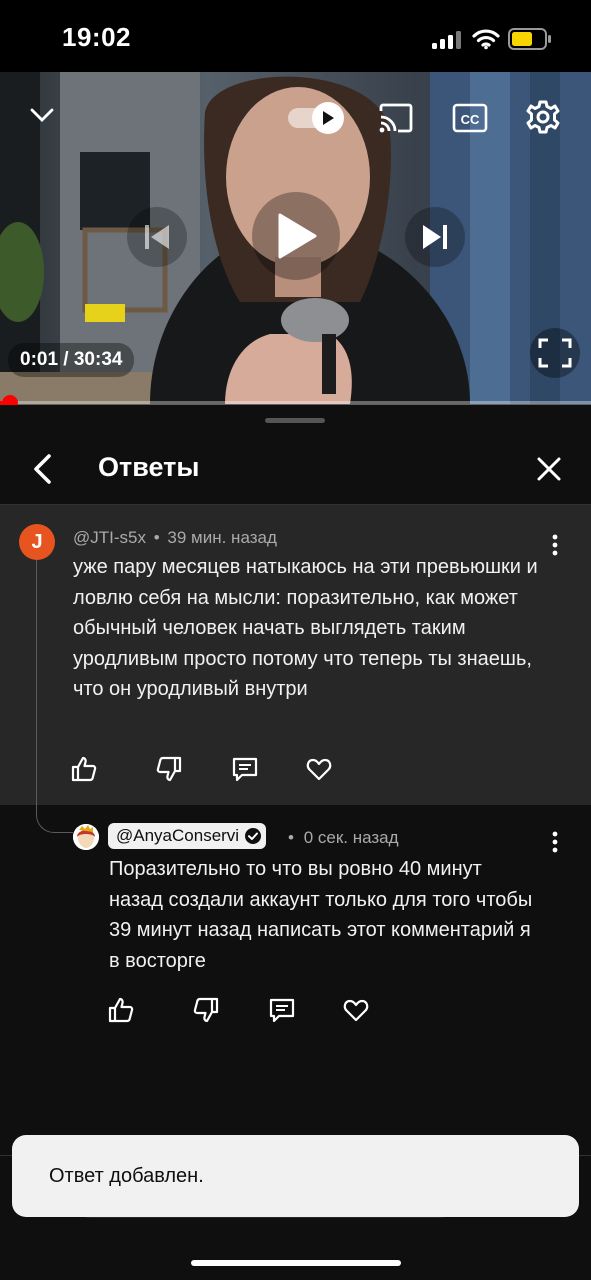  I want to click on close-panel-button, so click(549, 469).